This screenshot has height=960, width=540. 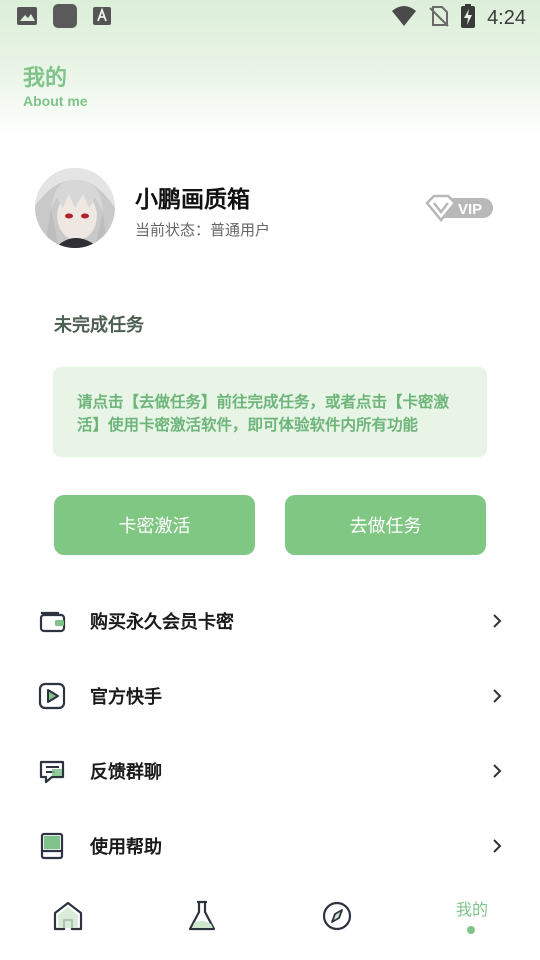 I want to click on wallet-icon, so click(x=52, y=621).